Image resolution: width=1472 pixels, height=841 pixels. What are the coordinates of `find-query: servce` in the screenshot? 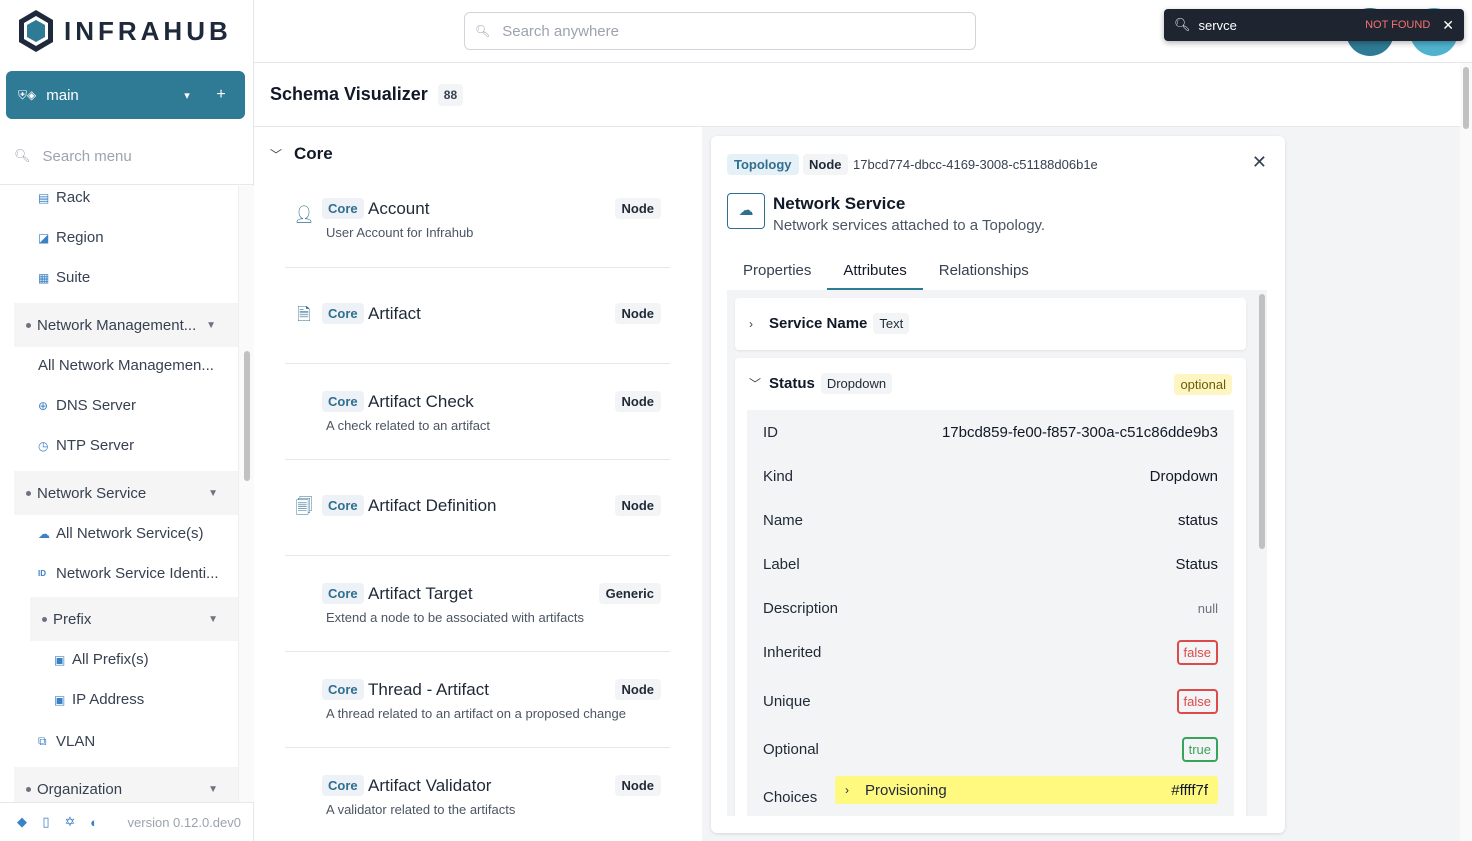 It's located at (1282, 25).